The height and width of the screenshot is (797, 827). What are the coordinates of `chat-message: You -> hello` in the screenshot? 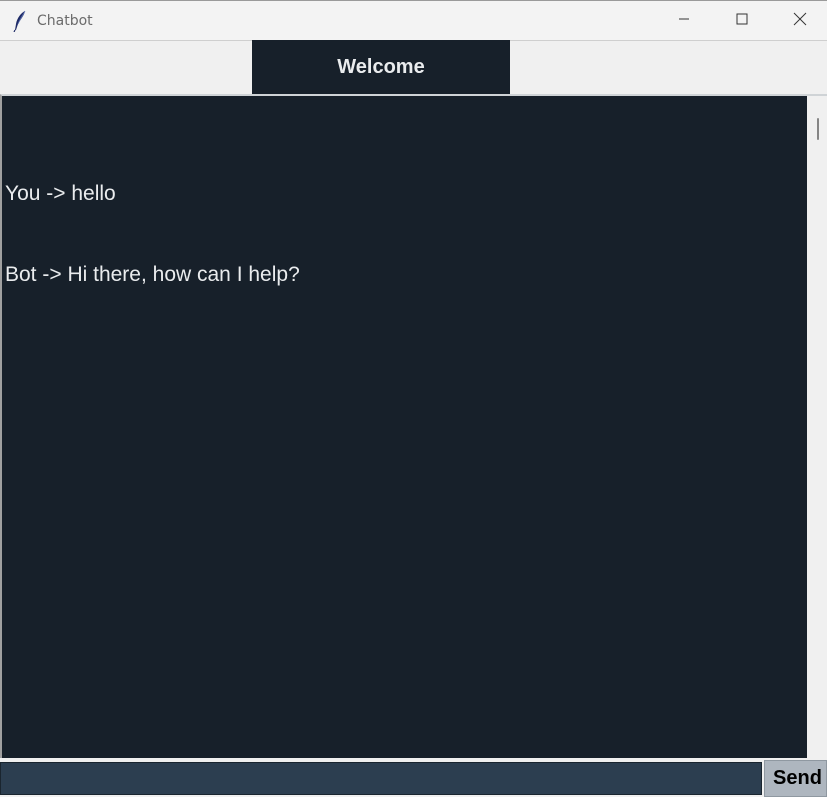 It's located at (60, 193).